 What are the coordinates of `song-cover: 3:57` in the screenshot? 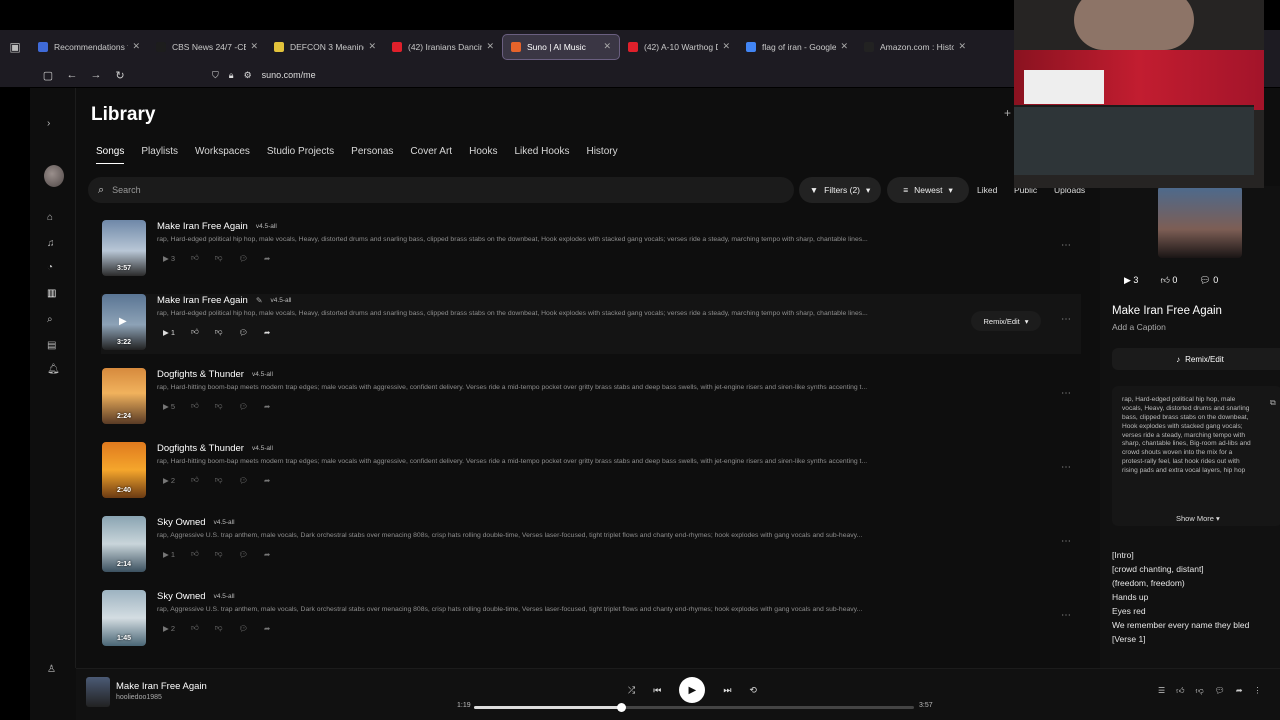 It's located at (124, 248).